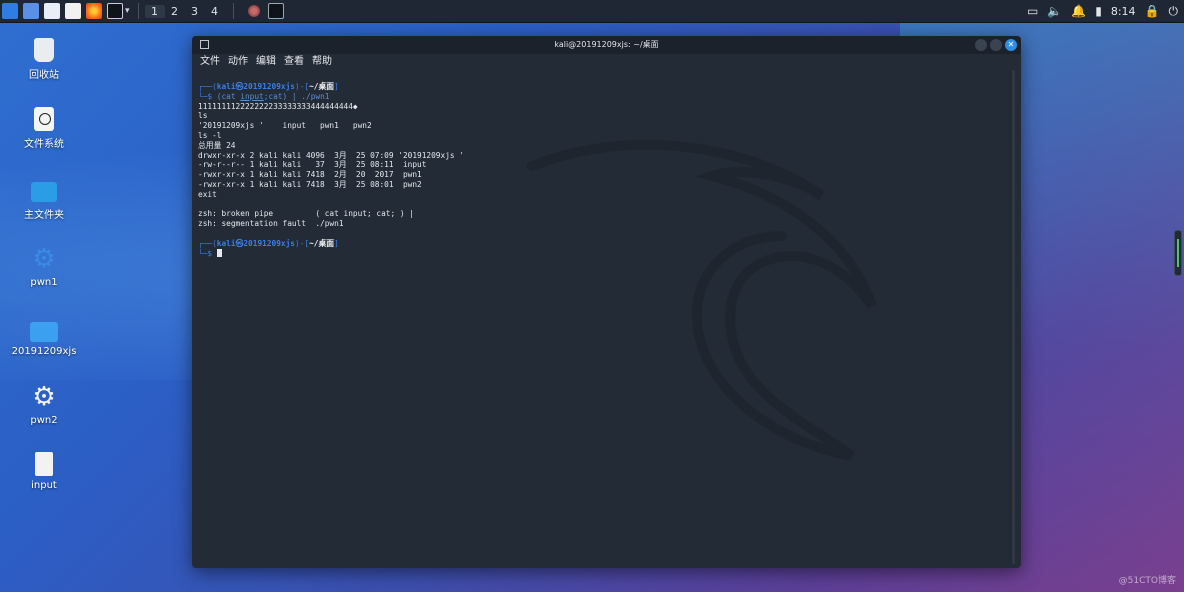 This screenshot has width=1184, height=592. Describe the element at coordinates (1078, 11) in the screenshot. I see `notification-bell-icon: 🔔` at that location.